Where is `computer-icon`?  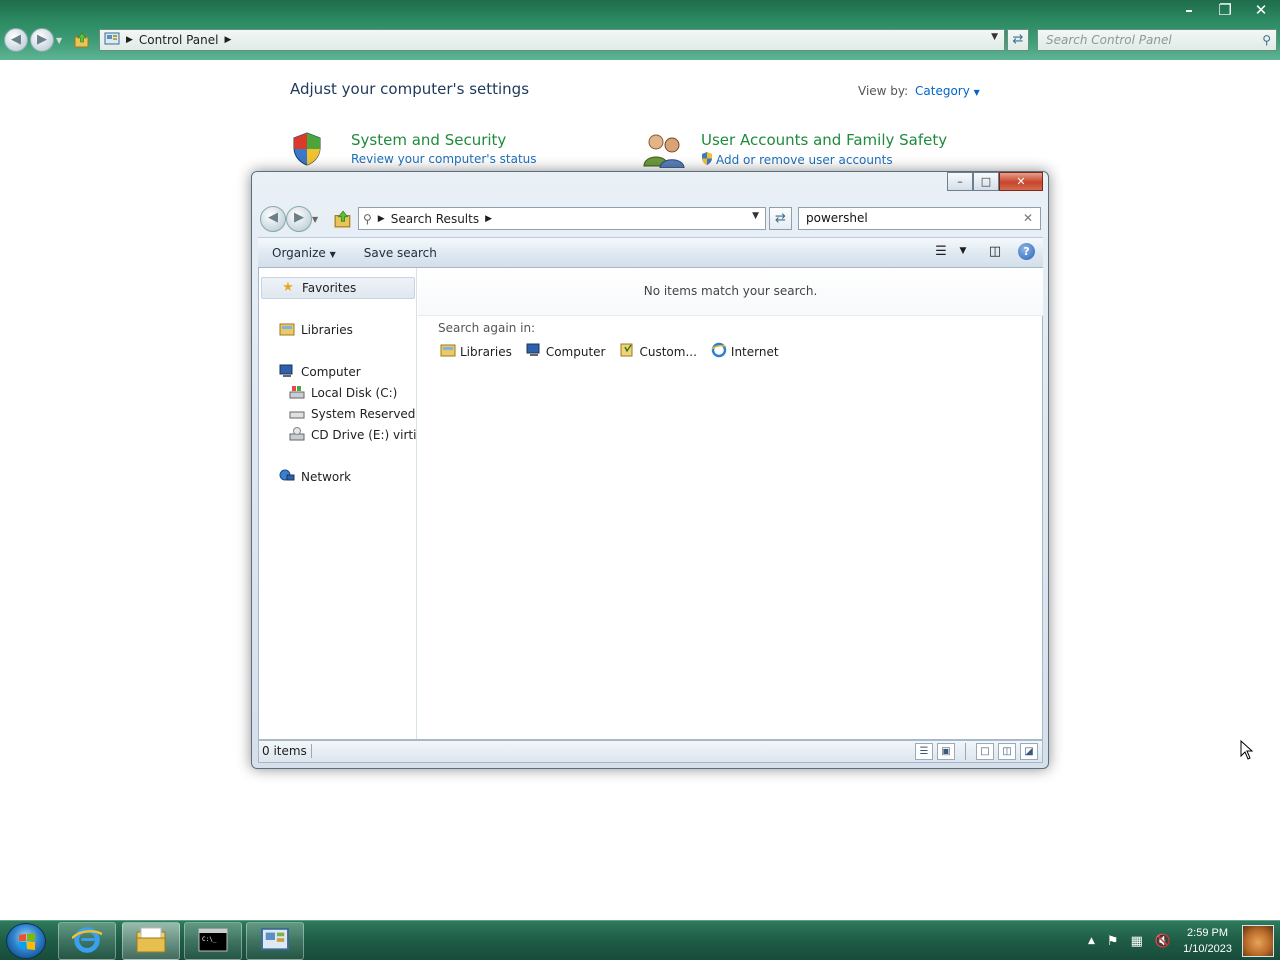
computer-icon is located at coordinates (287, 372).